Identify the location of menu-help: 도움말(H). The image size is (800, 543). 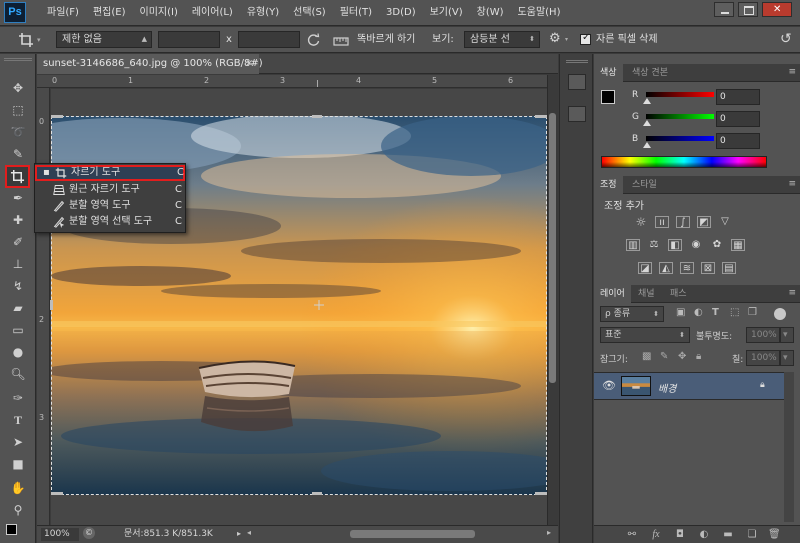
(539, 13).